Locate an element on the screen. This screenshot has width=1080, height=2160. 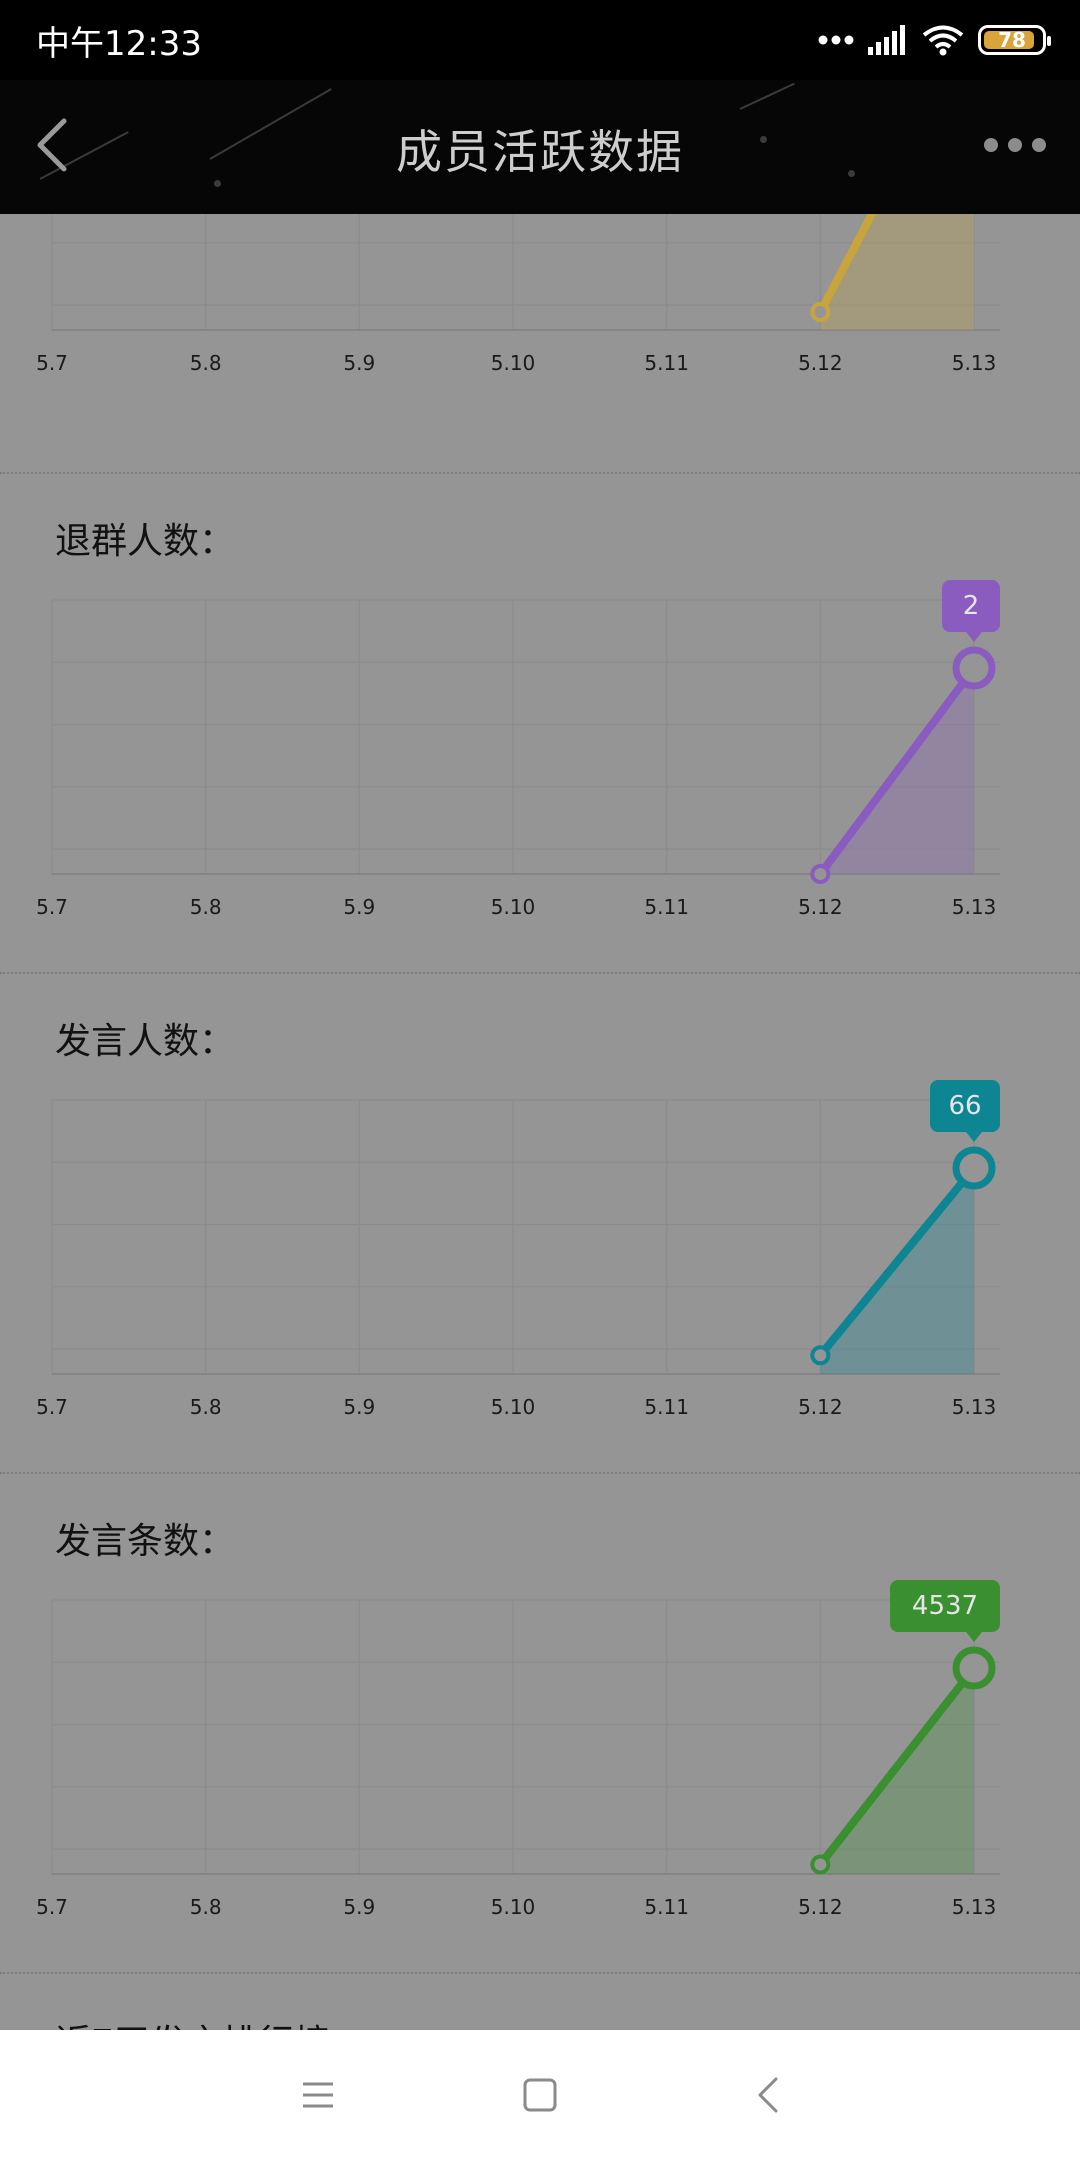
value-callout-label: 2 is located at coordinates (971, 606).